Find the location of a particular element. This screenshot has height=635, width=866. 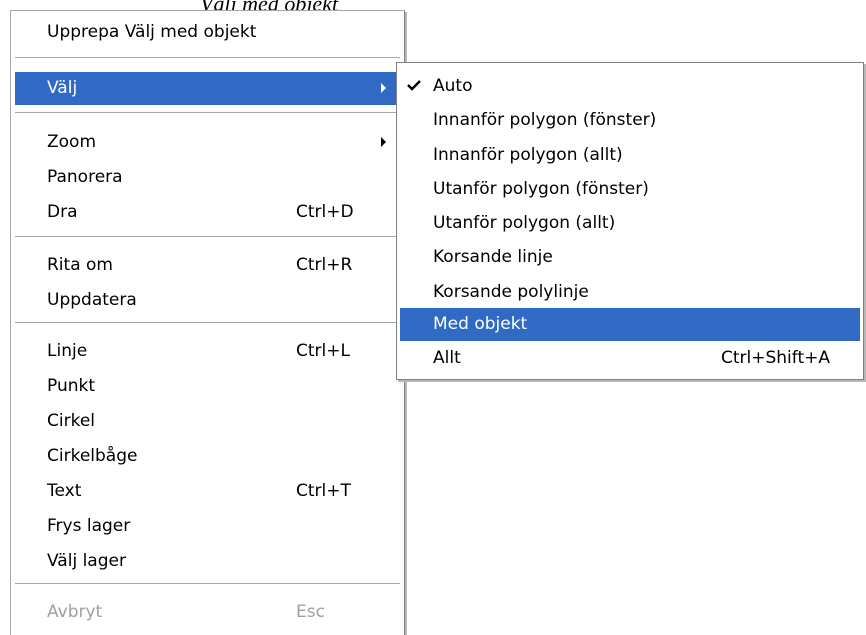

menu-item-shortcut: Ctrl+Shift+A is located at coordinates (775, 358).